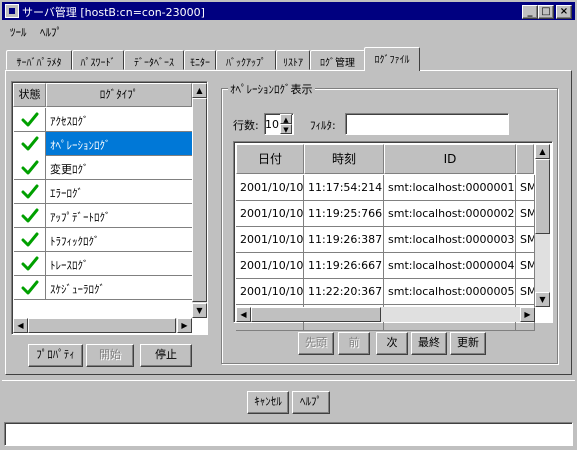 The image size is (577, 450). Describe the element at coordinates (450, 266) in the screenshot. I see `table-cell: smt:localhost:0000004` at that location.